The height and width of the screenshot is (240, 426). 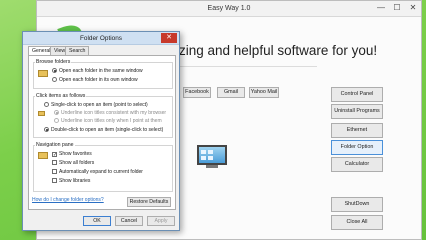 I want to click on minimize-icon: —, so click(x=381, y=7).